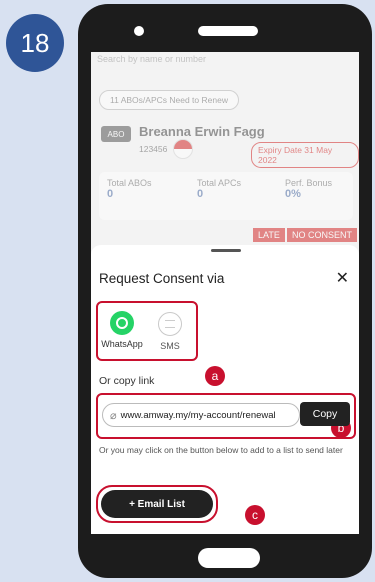  What do you see at coordinates (129, 189) in the screenshot?
I see `stat-total-abos: Total ABOs 0` at bounding box center [129, 189].